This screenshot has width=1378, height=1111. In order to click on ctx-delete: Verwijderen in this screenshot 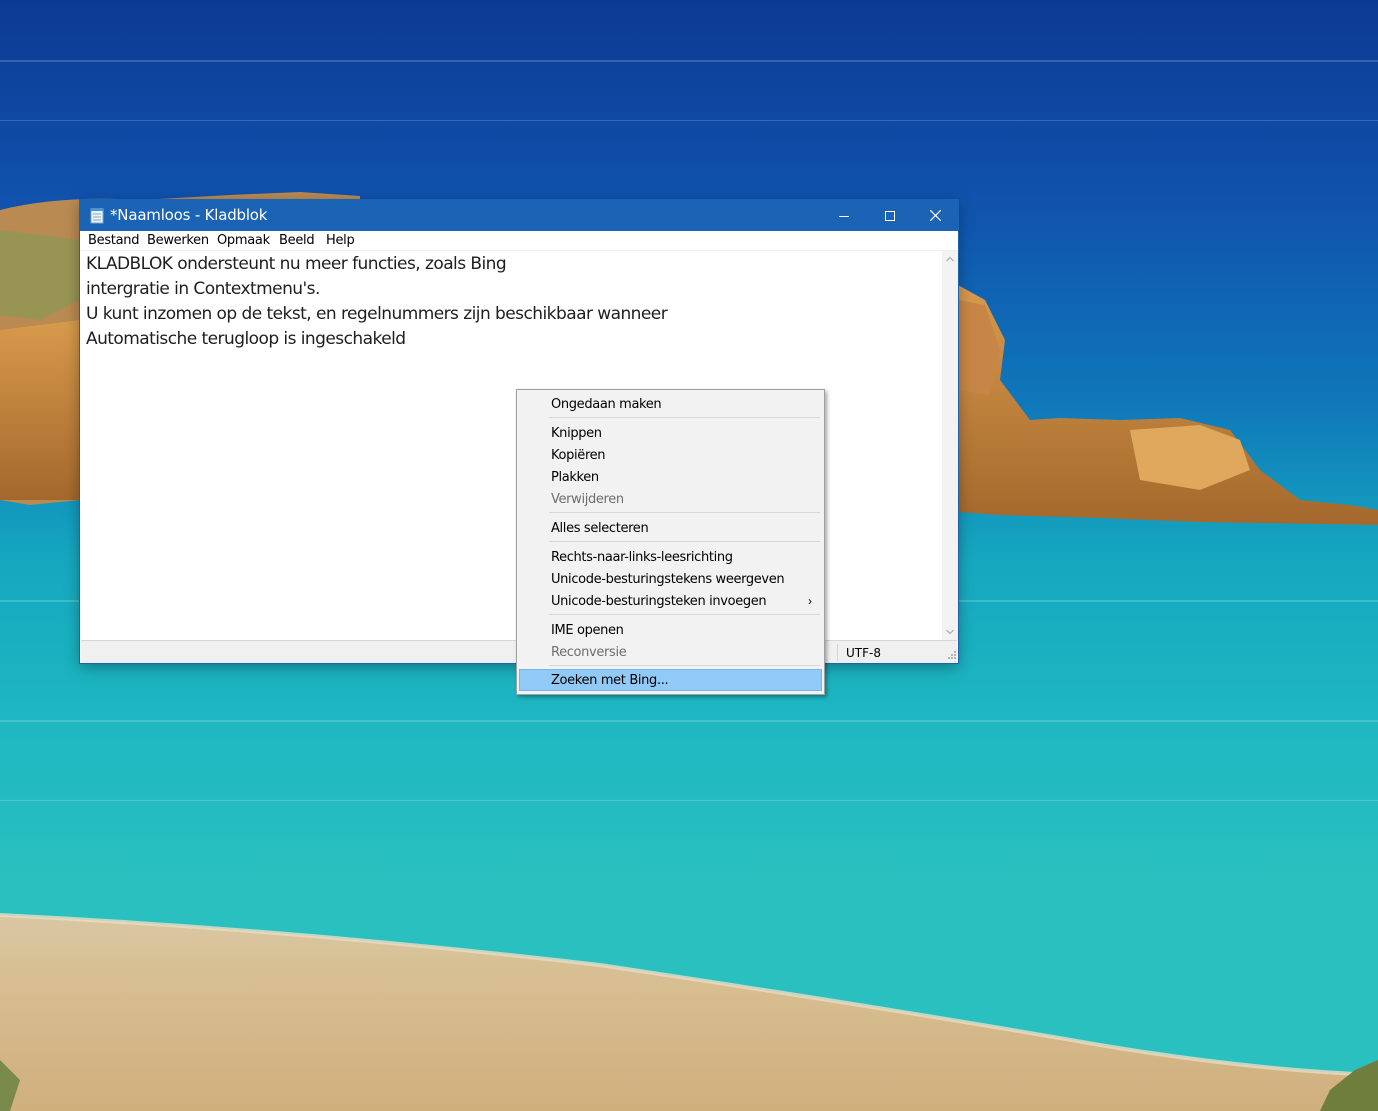, I will do `click(670, 499)`.